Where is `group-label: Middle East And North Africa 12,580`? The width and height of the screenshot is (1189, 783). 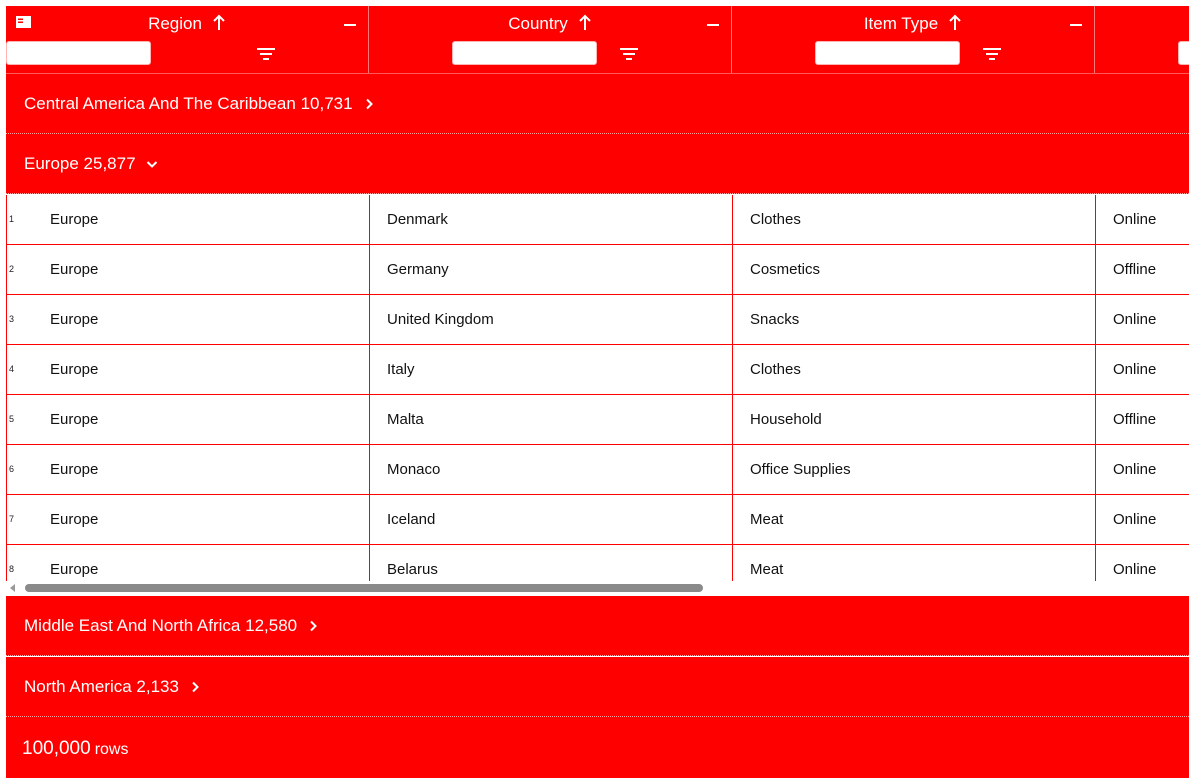
group-label: Middle East And North Africa 12,580 is located at coordinates (161, 625).